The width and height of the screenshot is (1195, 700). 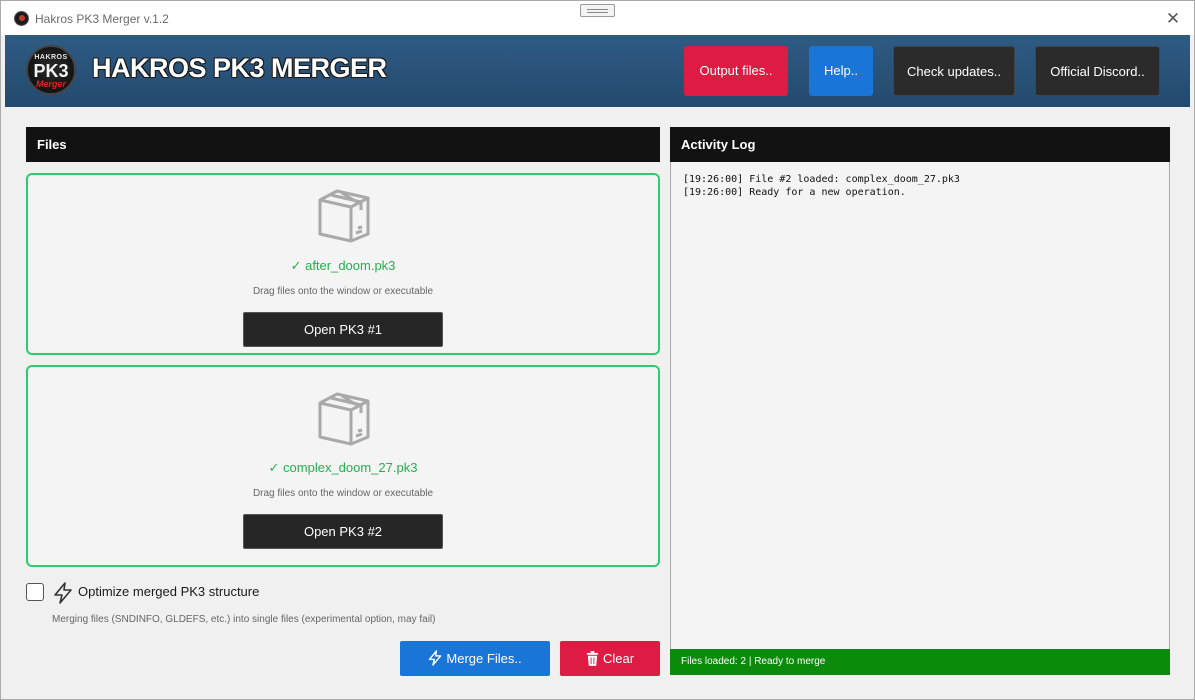 What do you see at coordinates (597, 10) in the screenshot?
I see `drag-grip-icon` at bounding box center [597, 10].